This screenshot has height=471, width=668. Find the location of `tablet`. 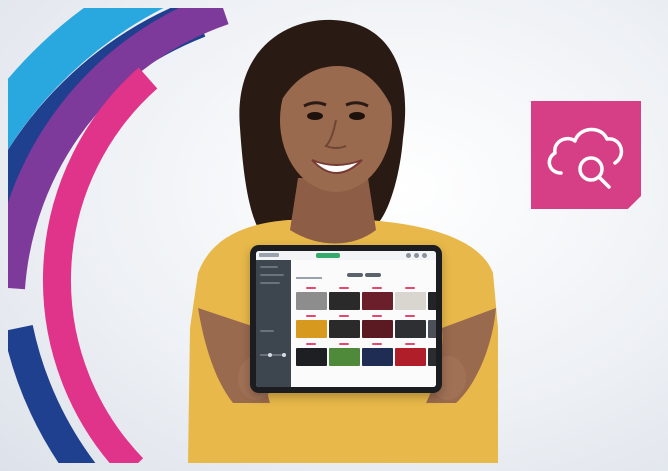

tablet is located at coordinates (346, 319).